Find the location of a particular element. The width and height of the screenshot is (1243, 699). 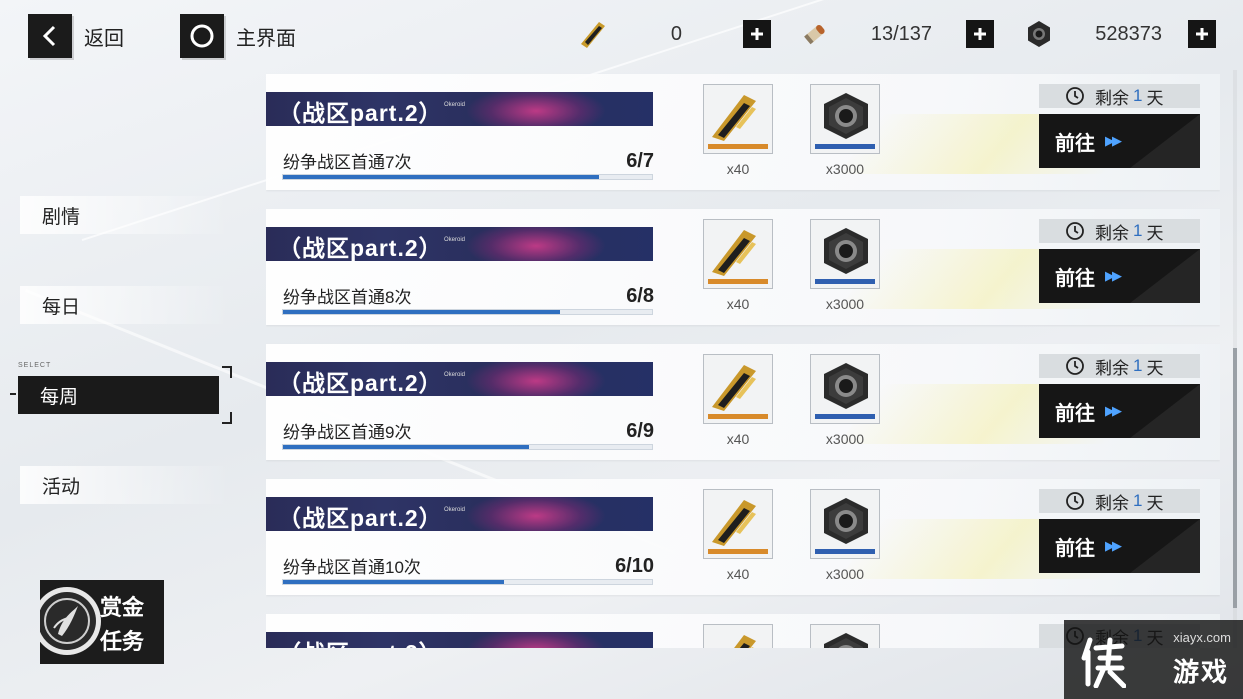

sidebar-item-story: 剧情 is located at coordinates (125, 215).